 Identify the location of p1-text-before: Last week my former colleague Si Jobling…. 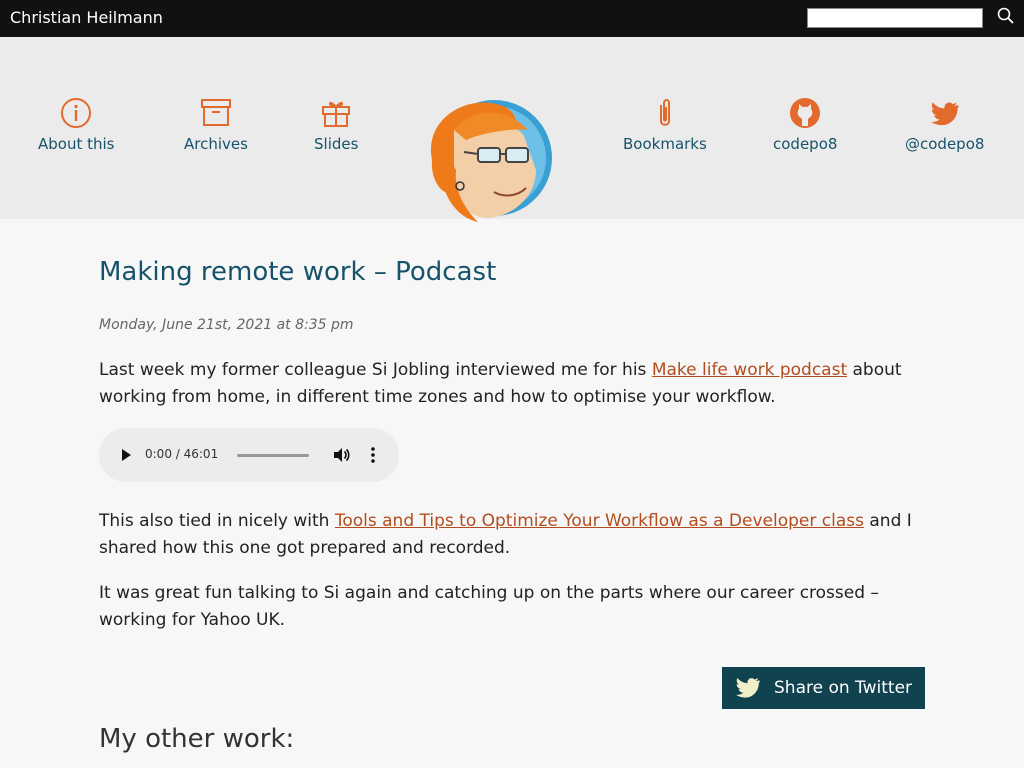
(375, 370).